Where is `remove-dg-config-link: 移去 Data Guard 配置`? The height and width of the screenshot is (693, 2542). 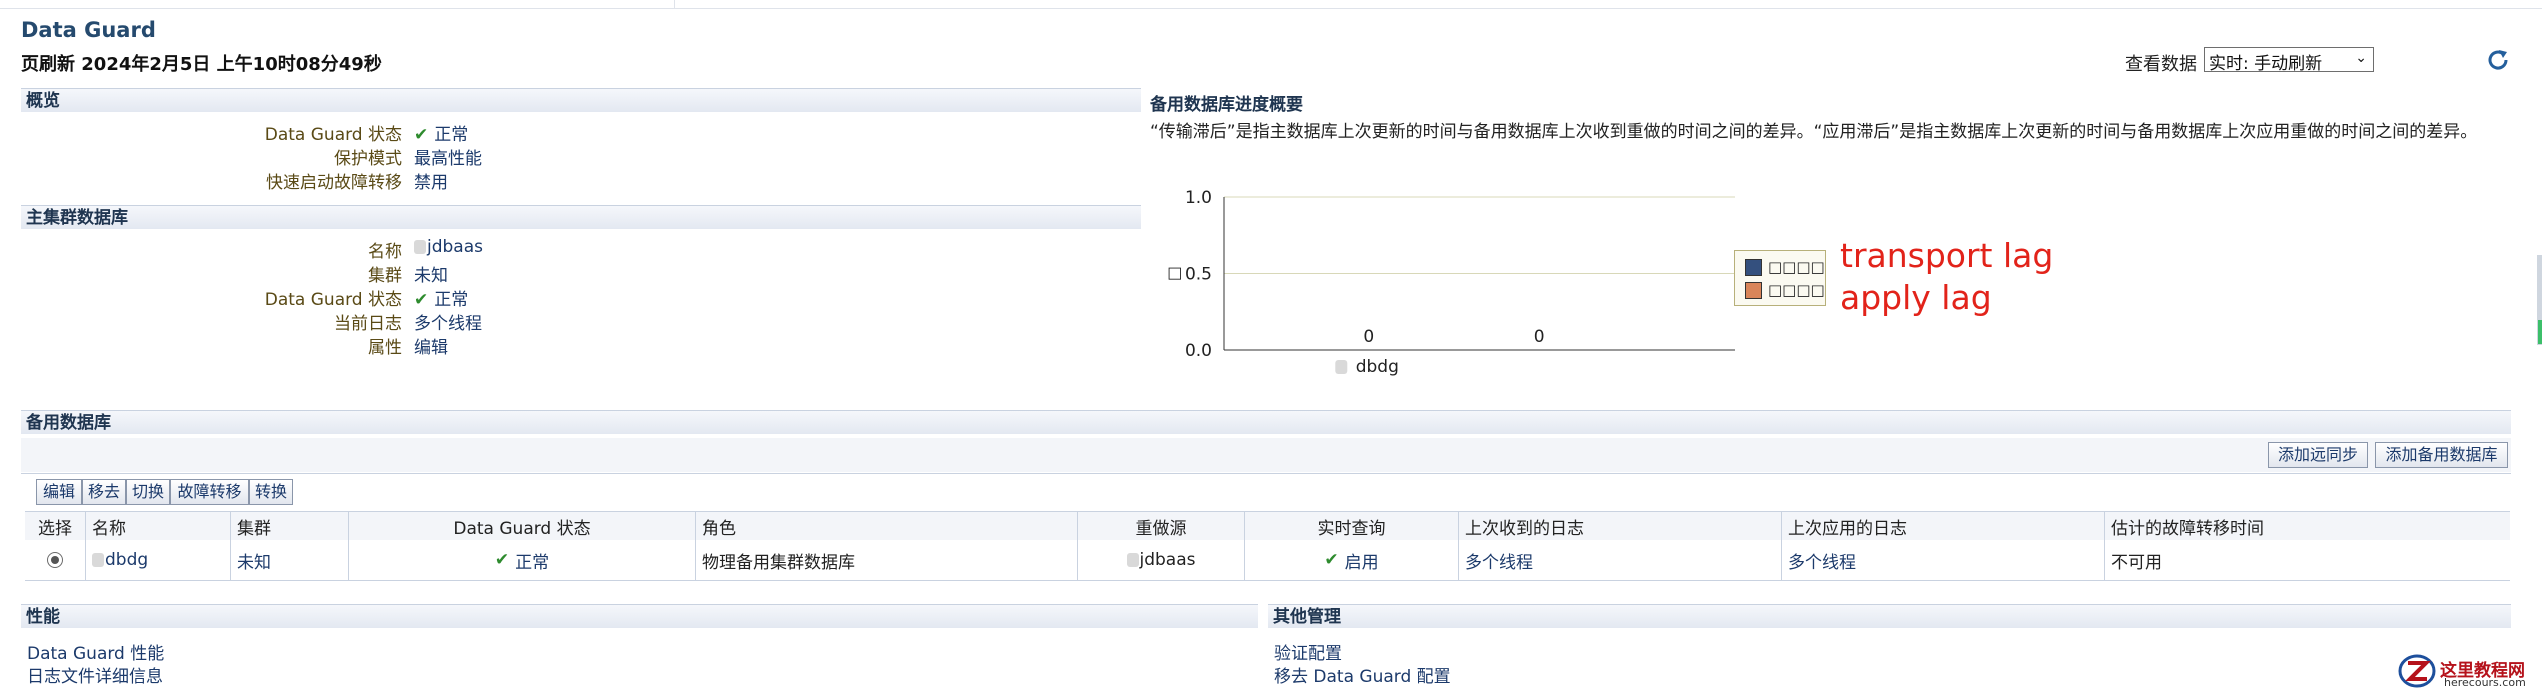
remove-dg-config-link: 移去 Data Guard 配置 is located at coordinates (1362, 674).